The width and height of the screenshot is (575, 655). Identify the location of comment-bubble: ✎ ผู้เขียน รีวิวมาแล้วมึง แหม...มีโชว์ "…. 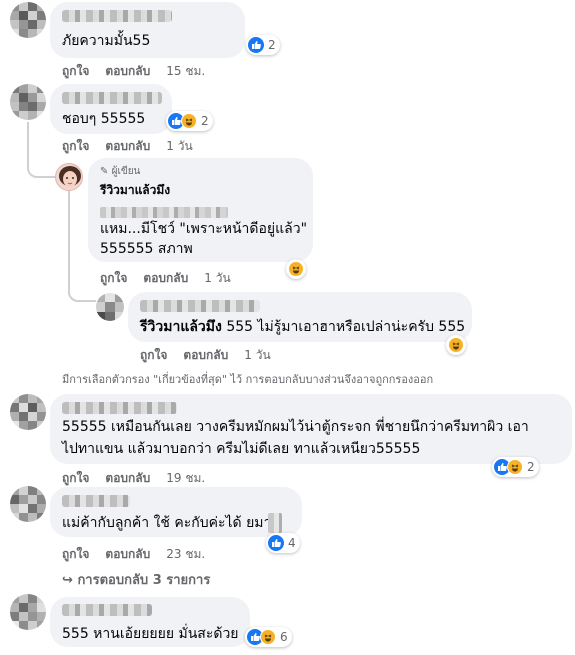
(200, 210).